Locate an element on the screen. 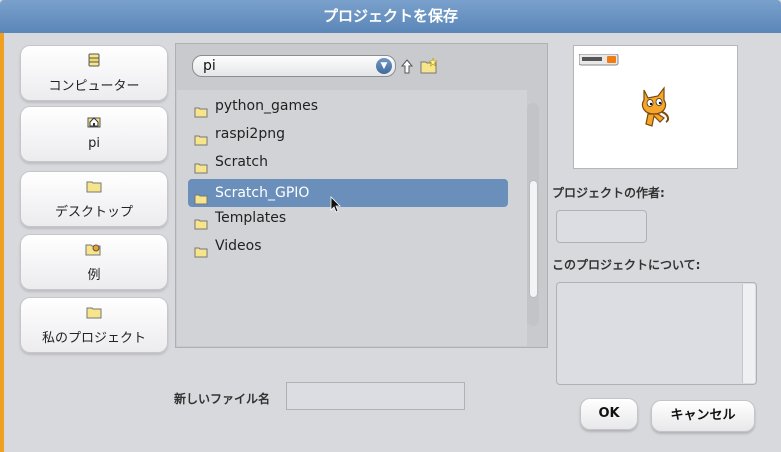 The image size is (781, 452). parent-folder-icon is located at coordinates (407, 67).